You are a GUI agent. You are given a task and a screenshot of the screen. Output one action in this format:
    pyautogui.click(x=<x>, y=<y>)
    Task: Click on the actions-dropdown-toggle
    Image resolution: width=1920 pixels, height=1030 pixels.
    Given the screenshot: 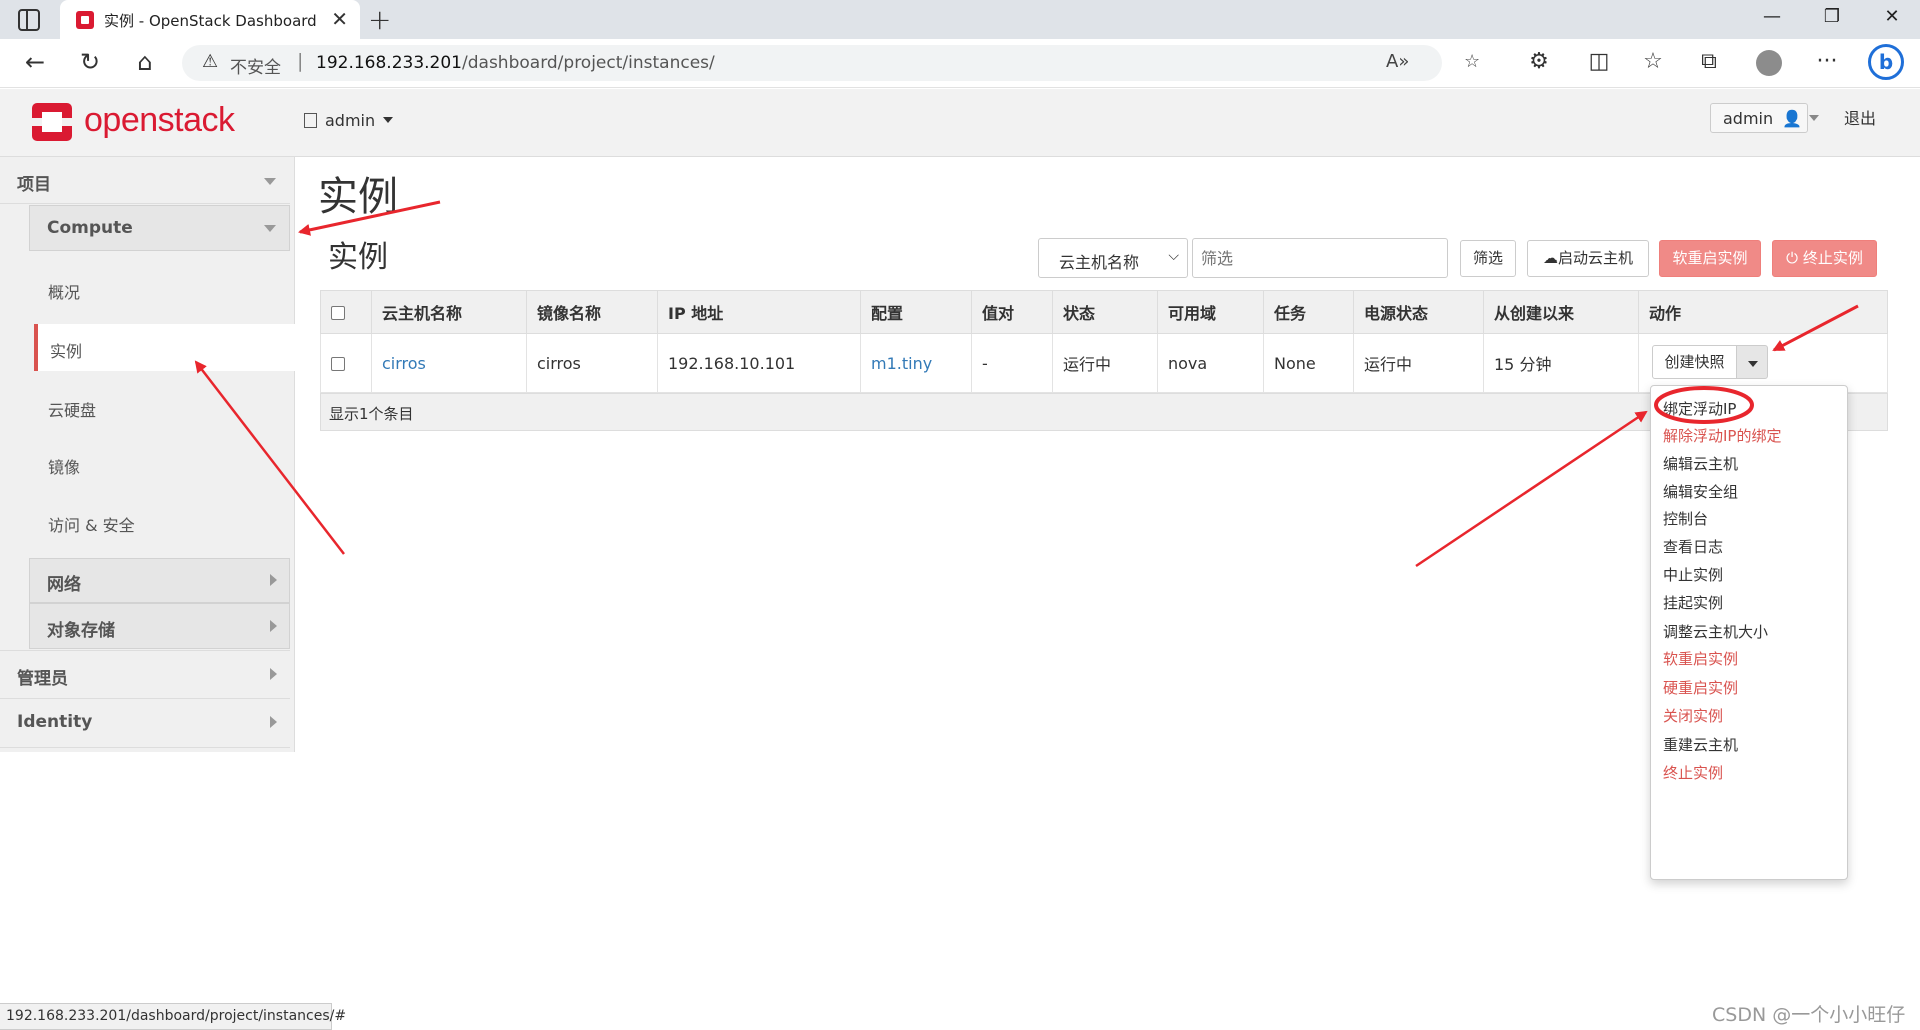 What is the action you would take?
    pyautogui.click(x=1752, y=362)
    